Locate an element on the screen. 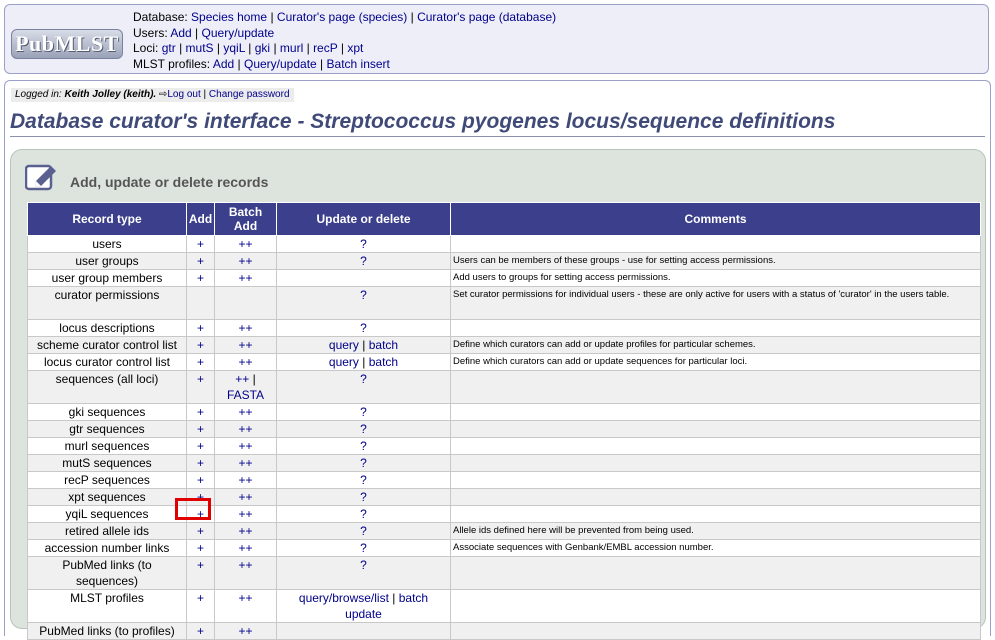  accession-number-links-update-query: ? is located at coordinates (363, 548).